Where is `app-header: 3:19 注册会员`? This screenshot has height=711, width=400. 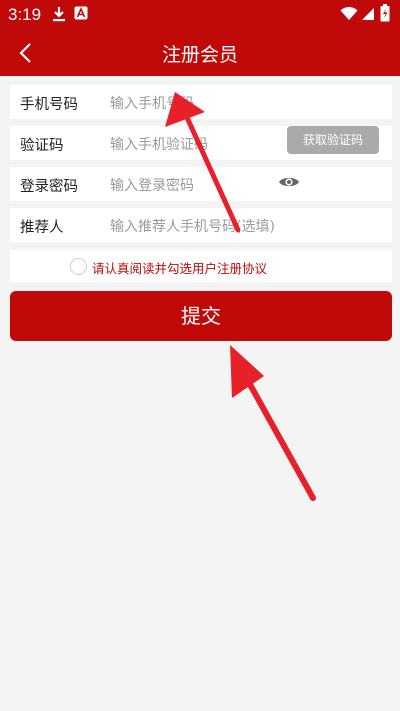 app-header: 3:19 注册会员 is located at coordinates (200, 38).